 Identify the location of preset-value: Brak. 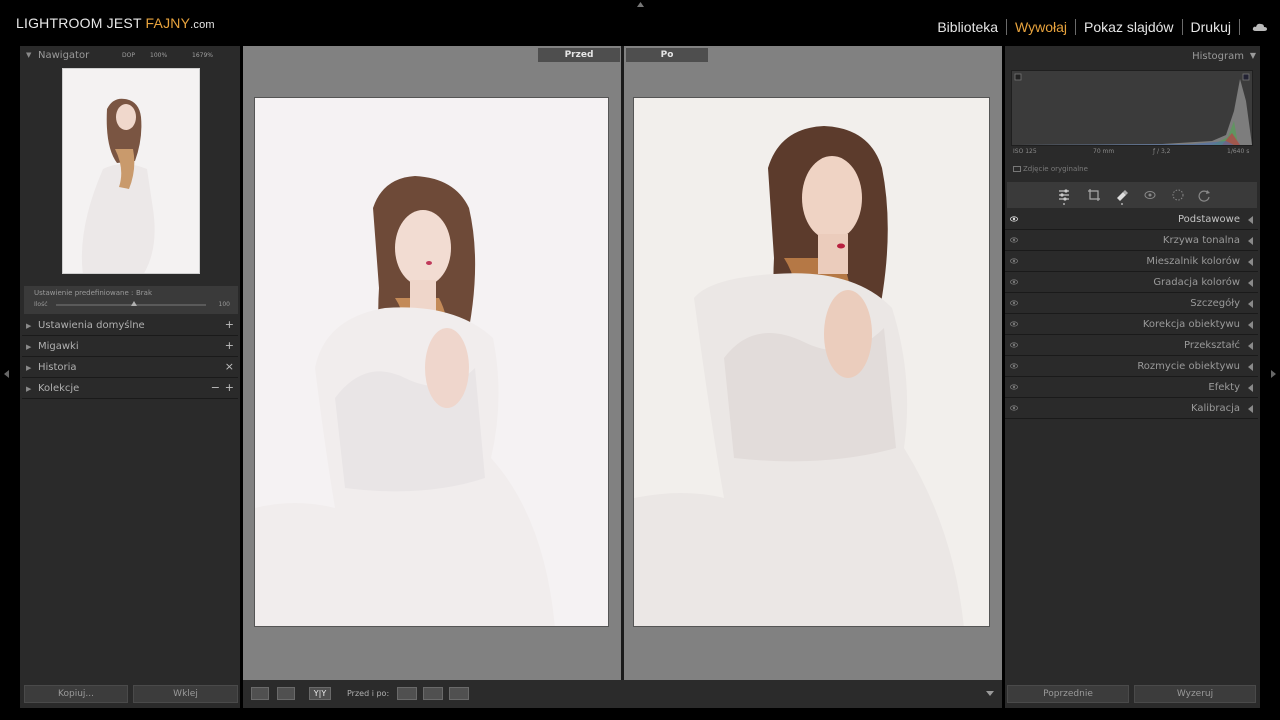
(144, 293).